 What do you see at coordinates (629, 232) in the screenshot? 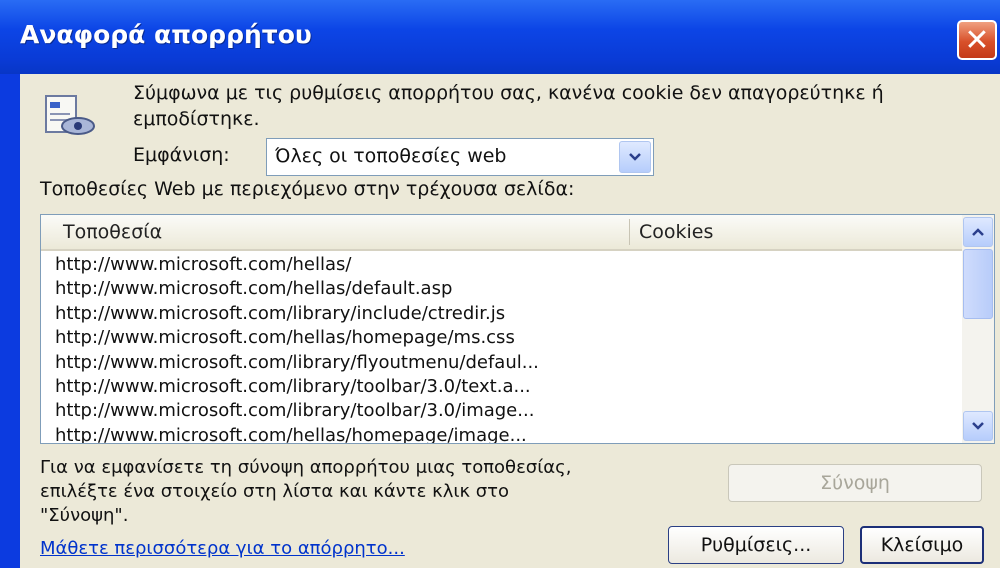
I see `column-divider` at bounding box center [629, 232].